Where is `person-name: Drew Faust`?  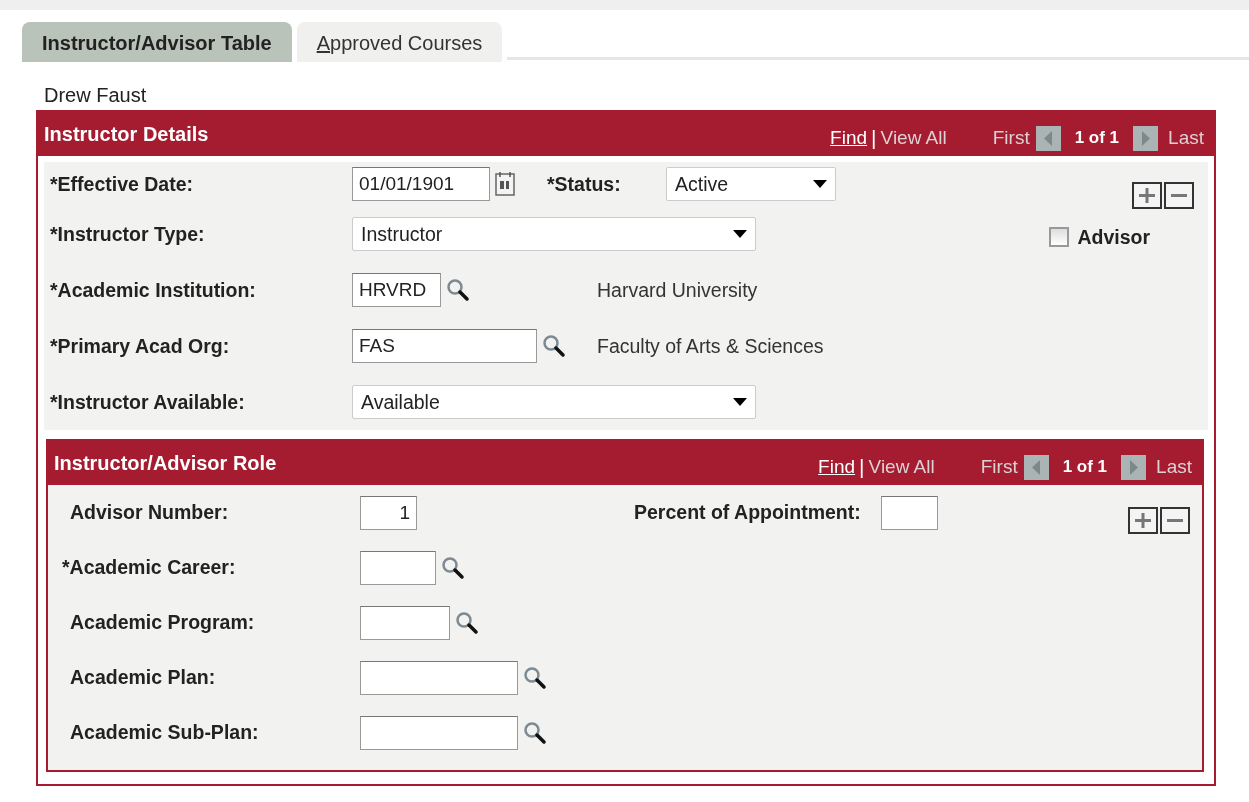
person-name: Drew Faust is located at coordinates (95, 95).